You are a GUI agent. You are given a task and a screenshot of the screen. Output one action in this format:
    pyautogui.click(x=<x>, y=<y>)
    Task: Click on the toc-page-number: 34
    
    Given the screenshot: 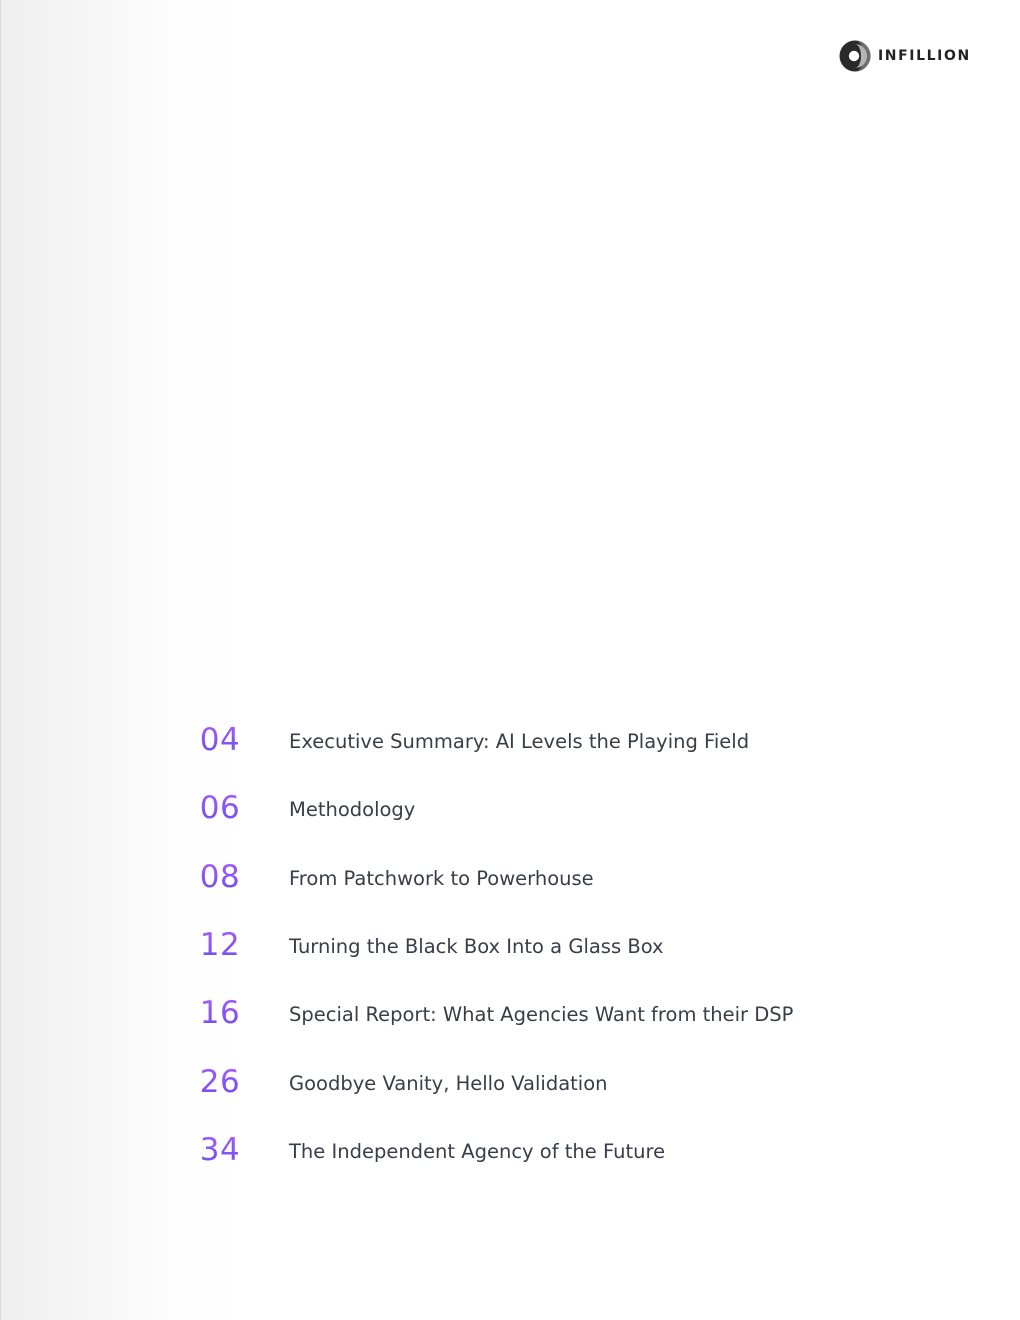 What is the action you would take?
    pyautogui.click(x=220, y=1150)
    